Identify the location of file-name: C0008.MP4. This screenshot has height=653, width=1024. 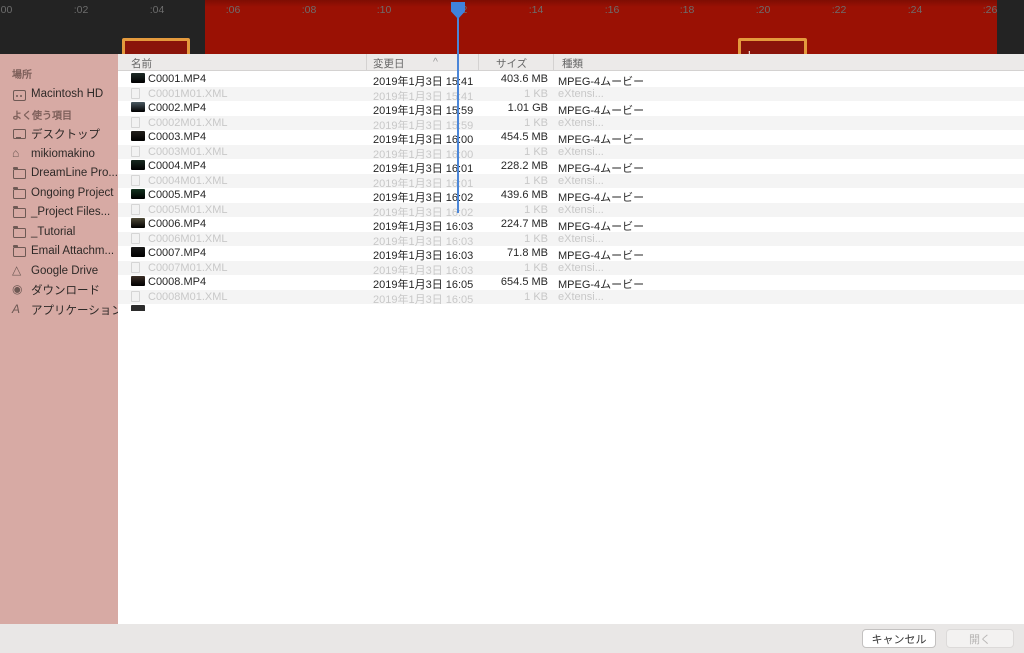
(177, 282).